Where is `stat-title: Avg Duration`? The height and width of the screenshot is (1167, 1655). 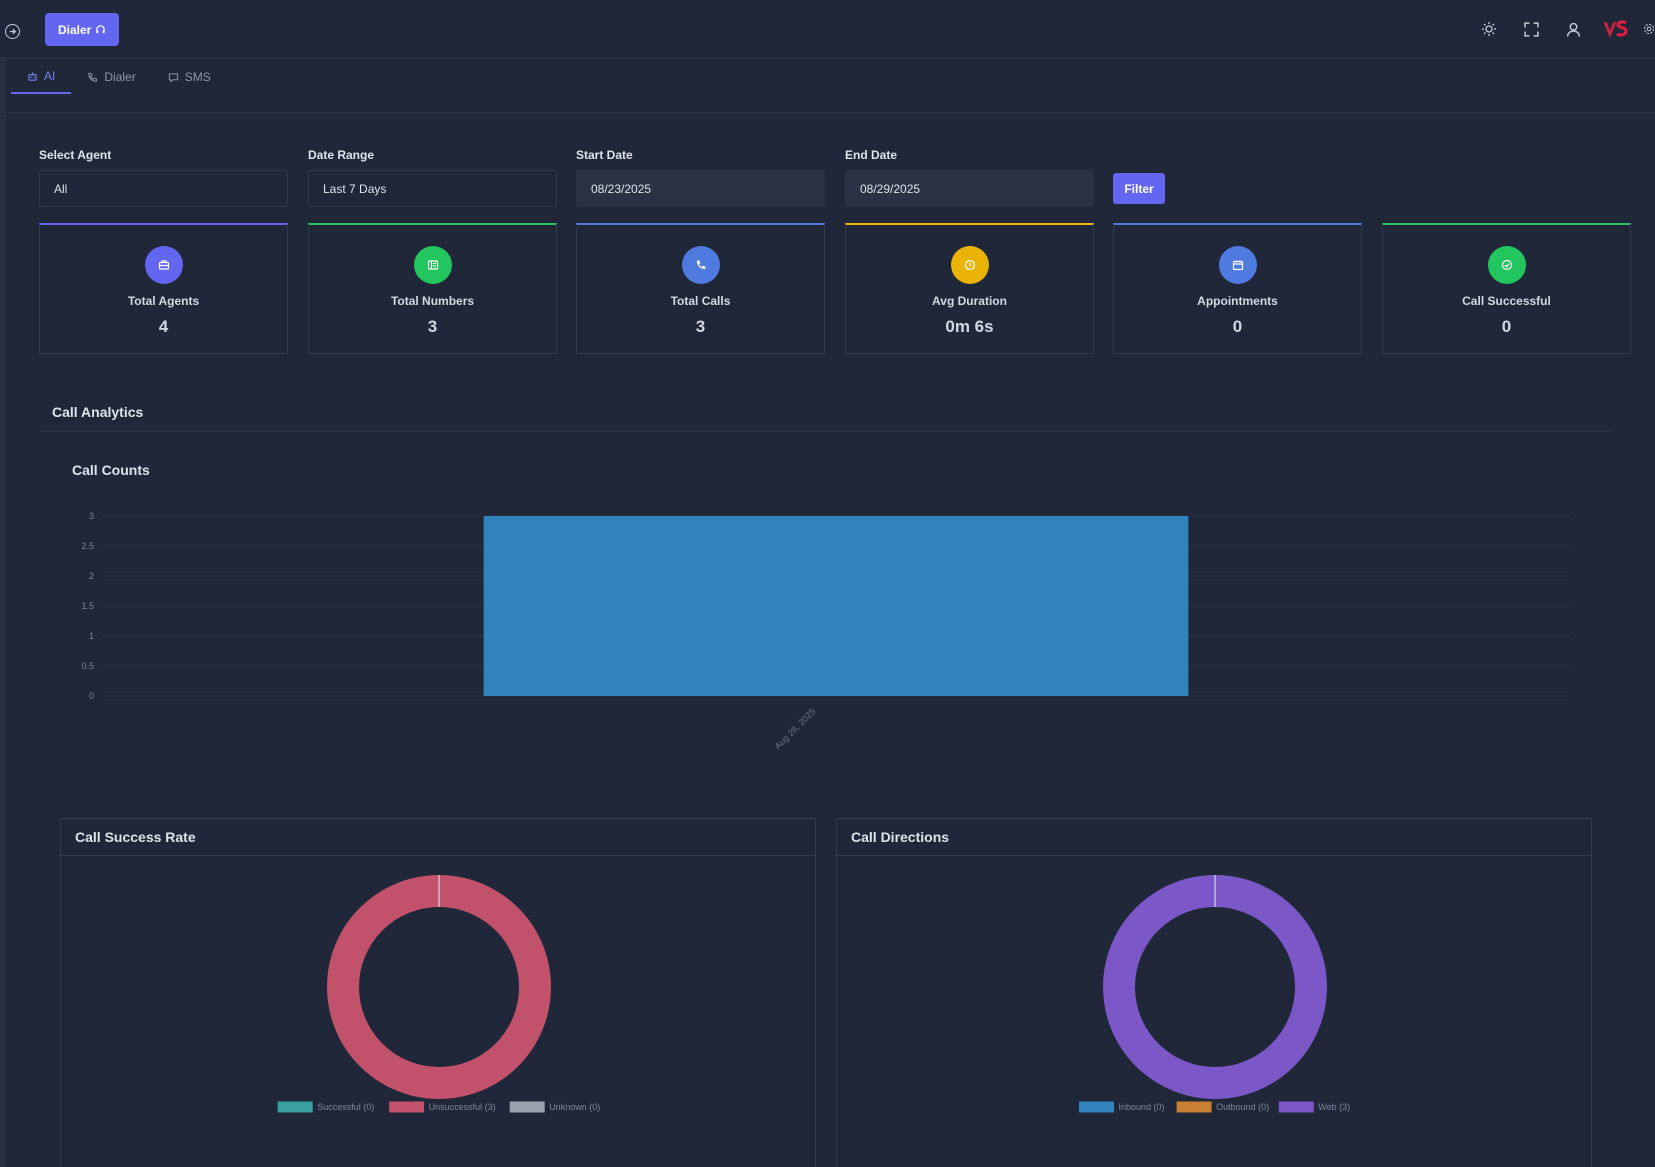
stat-title: Avg Duration is located at coordinates (969, 301).